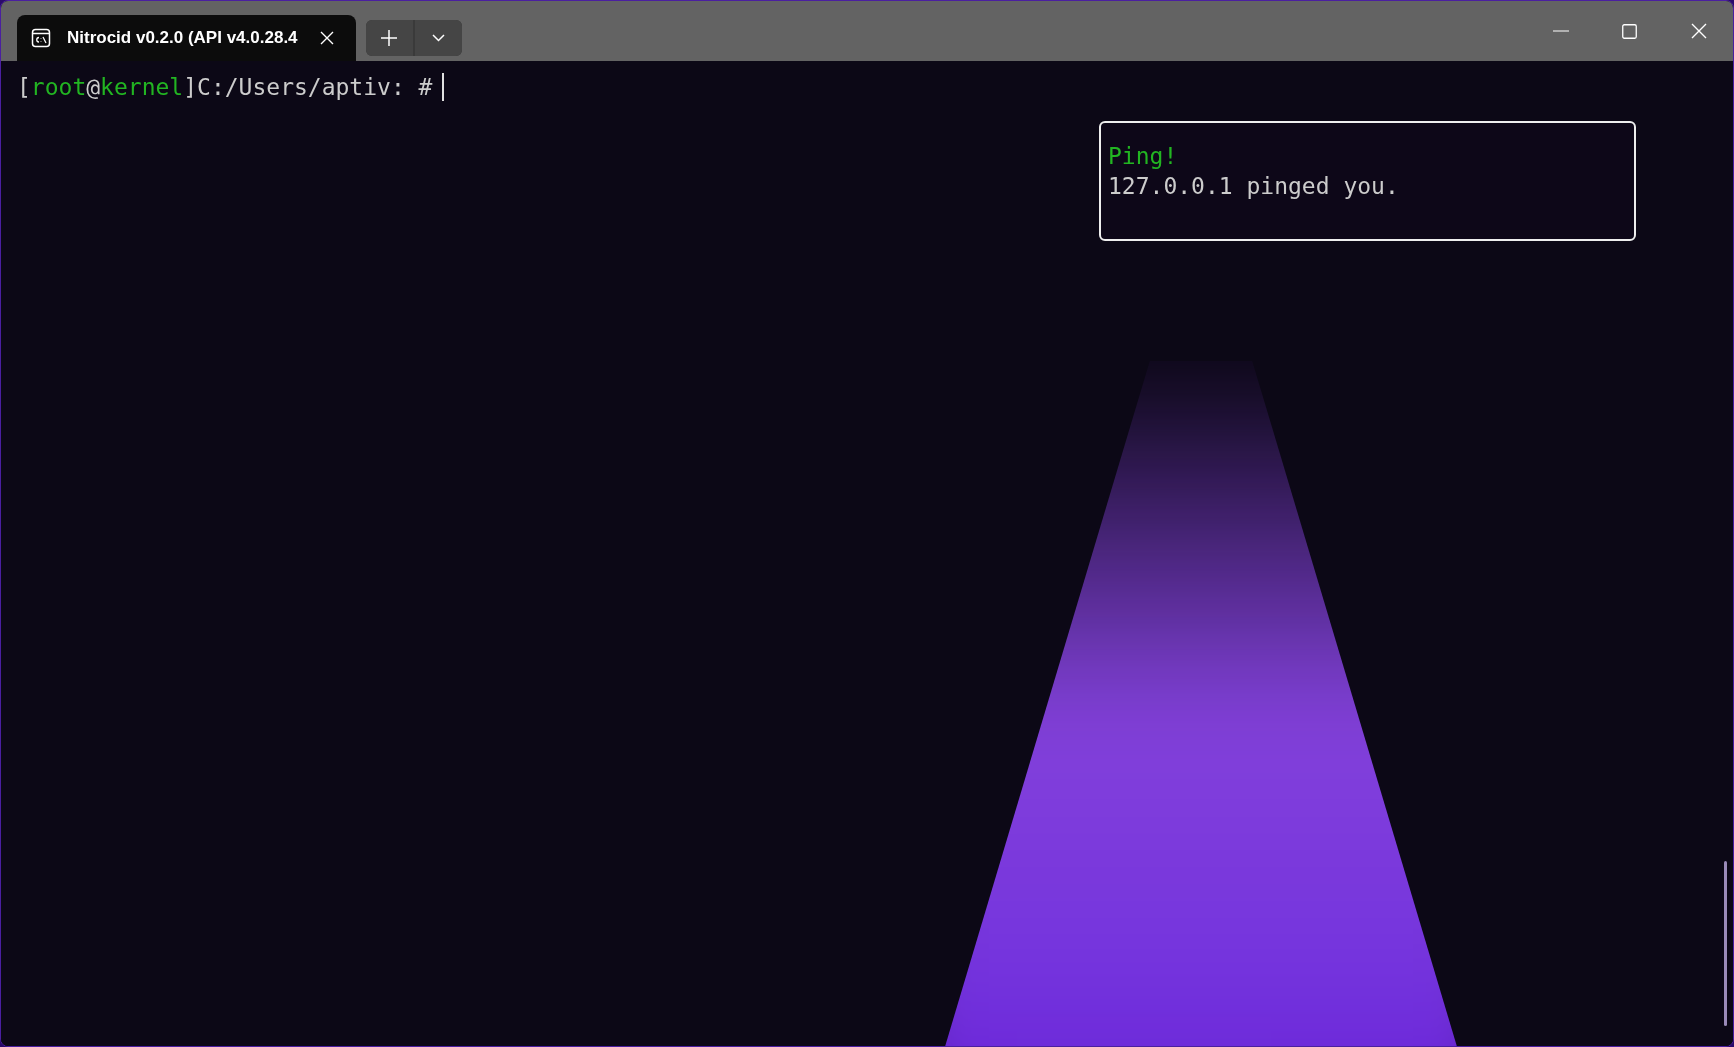  Describe the element at coordinates (225, 87) in the screenshot. I see `shell-prompt: [root@kernel]C:/Users/aptiv: #` at that location.